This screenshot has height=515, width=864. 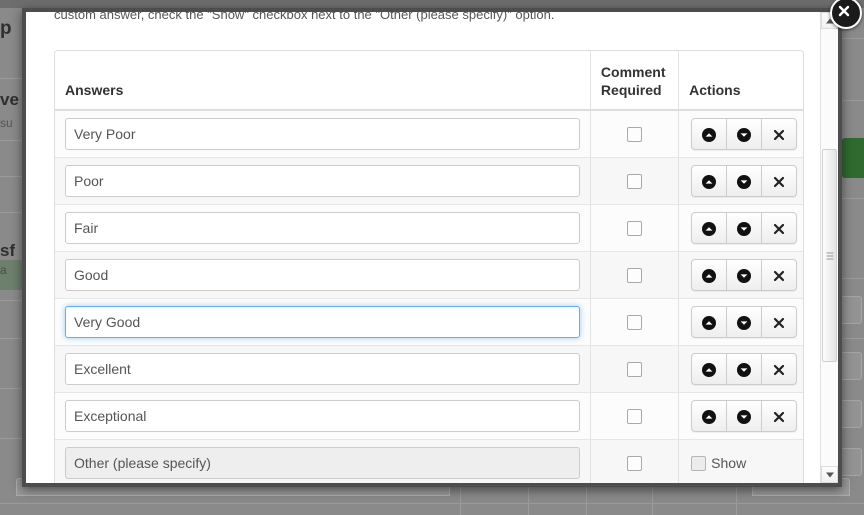 I want to click on scrollbar-grip-icon, so click(x=829, y=255).